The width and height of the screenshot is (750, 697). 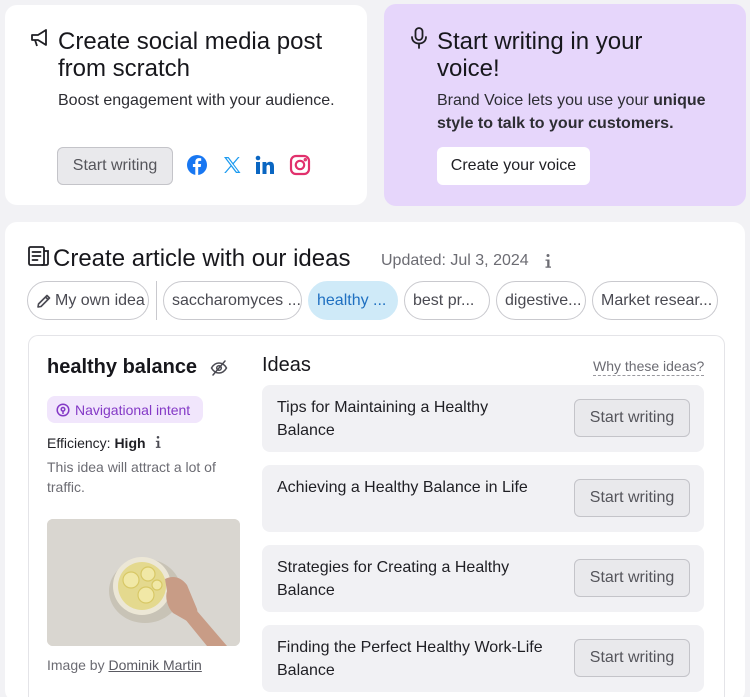 What do you see at coordinates (154, 665) in the screenshot?
I see `credit-author-link: Dominik Martin` at bounding box center [154, 665].